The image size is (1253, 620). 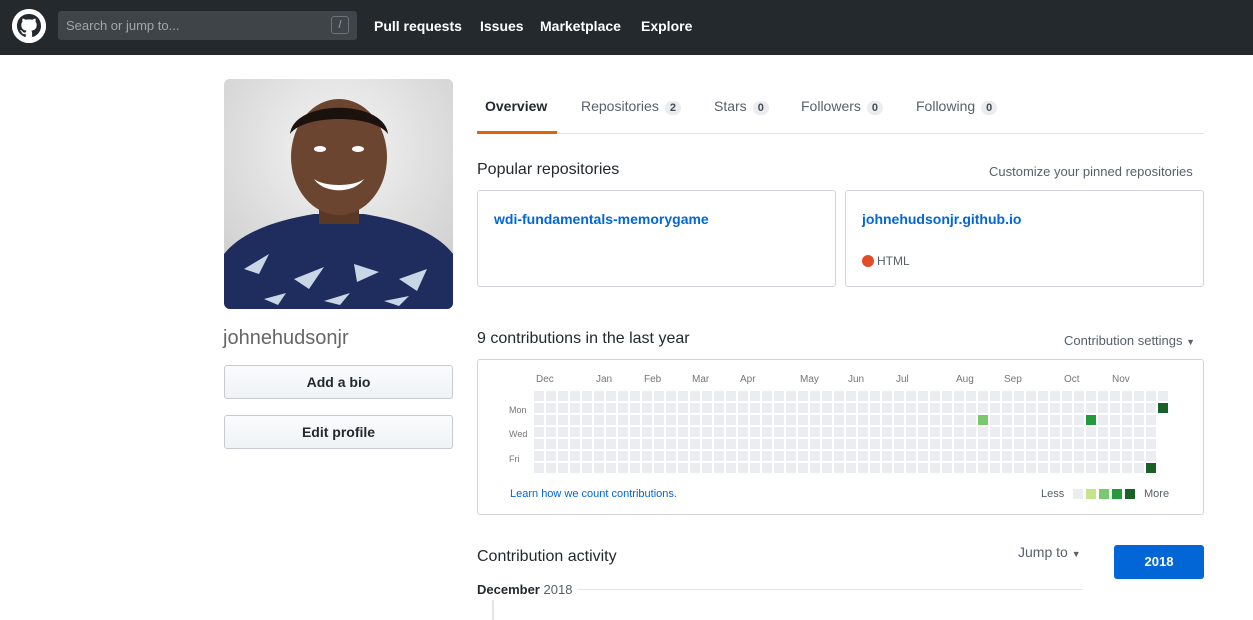 What do you see at coordinates (502, 26) in the screenshot?
I see `nav-issues: Issues` at bounding box center [502, 26].